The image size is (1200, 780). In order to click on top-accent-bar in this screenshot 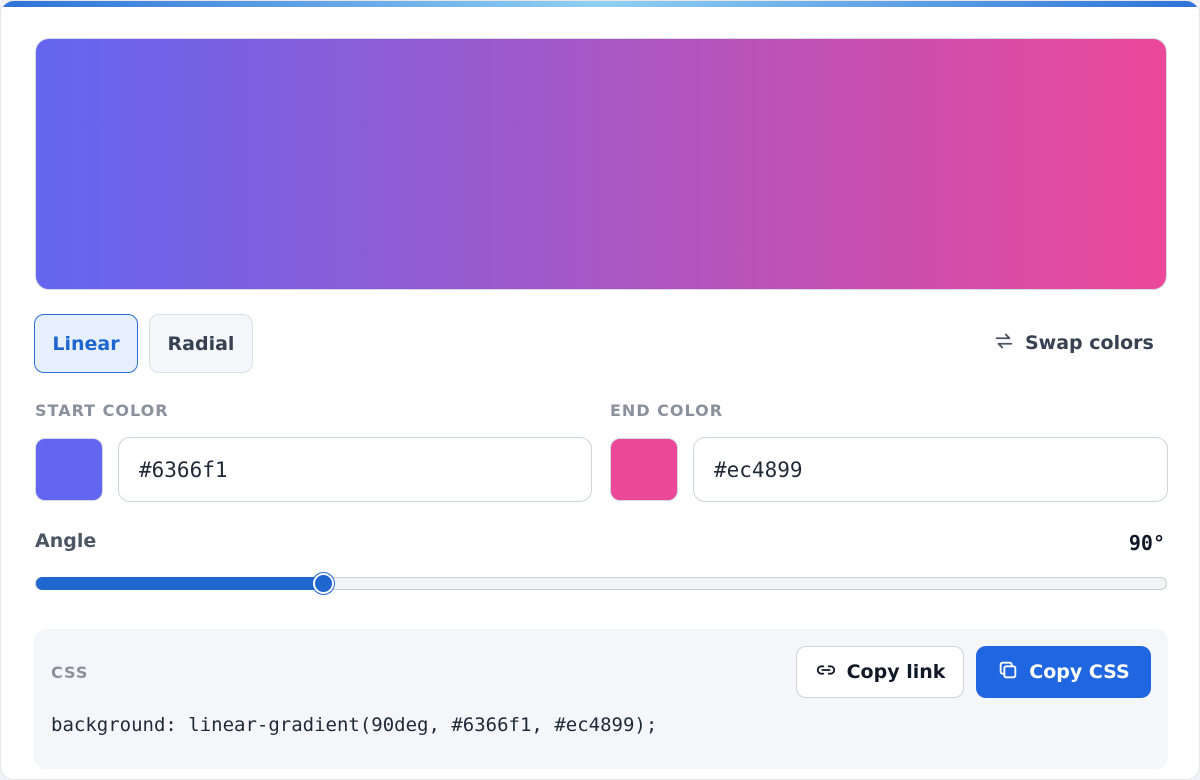, I will do `click(600, 4)`.